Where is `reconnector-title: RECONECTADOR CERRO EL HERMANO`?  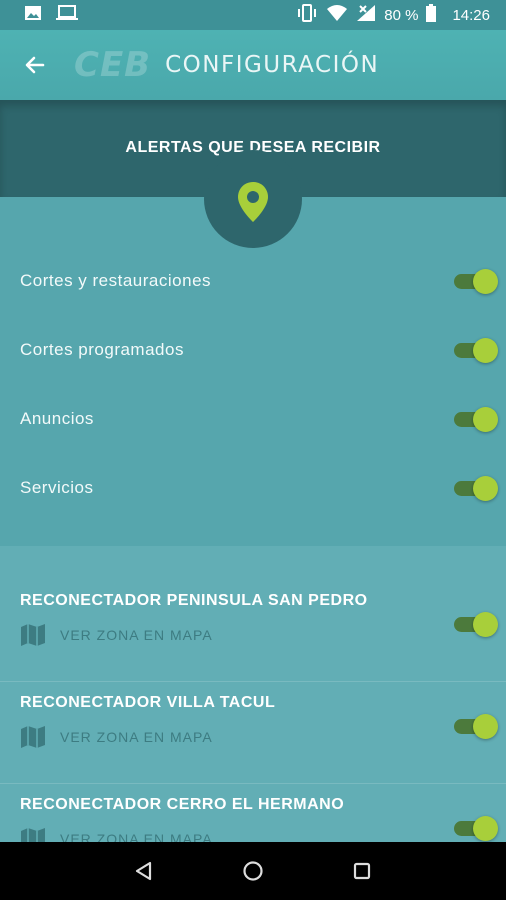 reconnector-title: RECONECTADOR CERRO EL HERMANO is located at coordinates (182, 804).